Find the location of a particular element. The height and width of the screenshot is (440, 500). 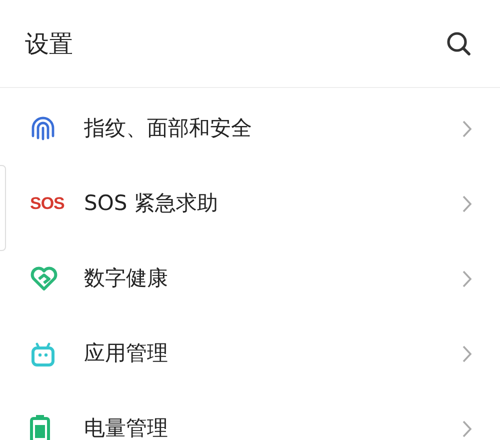

battery-icon is located at coordinates (40, 427).